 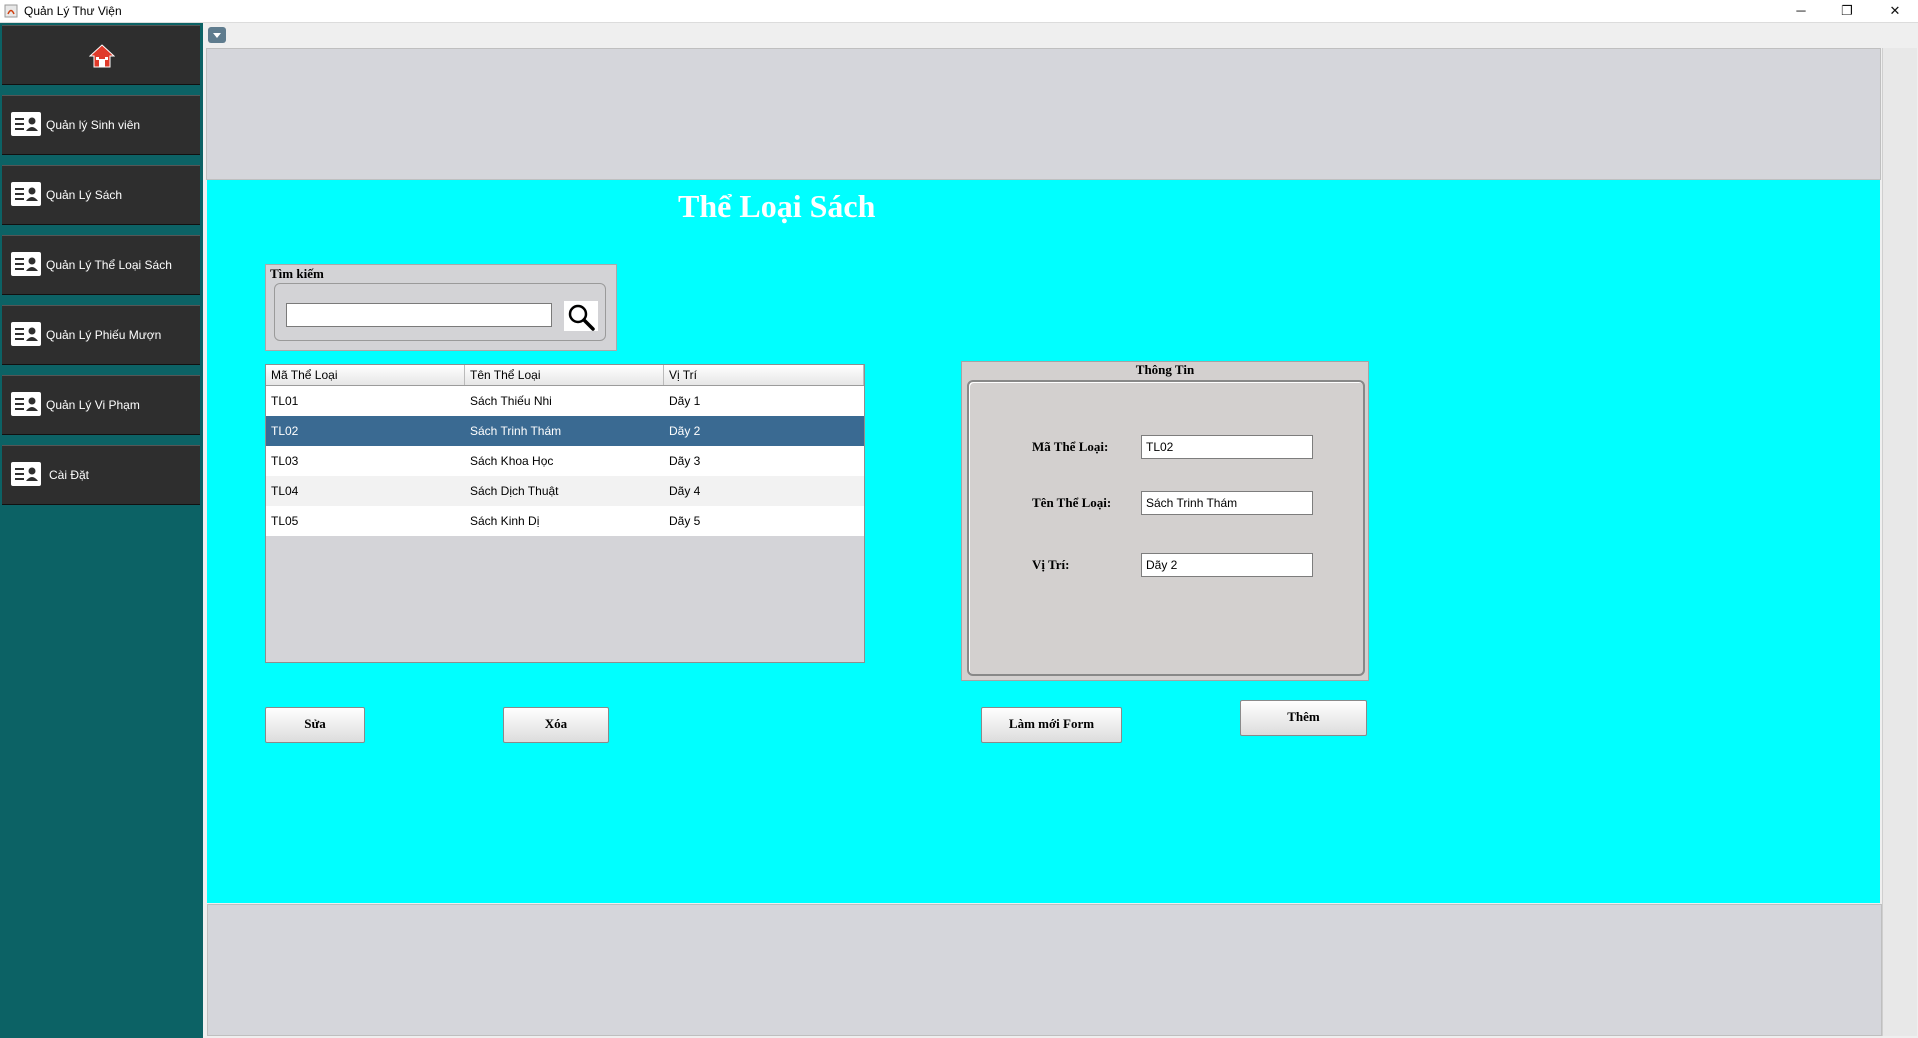 I want to click on table-row-selected: TL02 Sách Trinh Thám Dãy 2, so click(x=565, y=431).